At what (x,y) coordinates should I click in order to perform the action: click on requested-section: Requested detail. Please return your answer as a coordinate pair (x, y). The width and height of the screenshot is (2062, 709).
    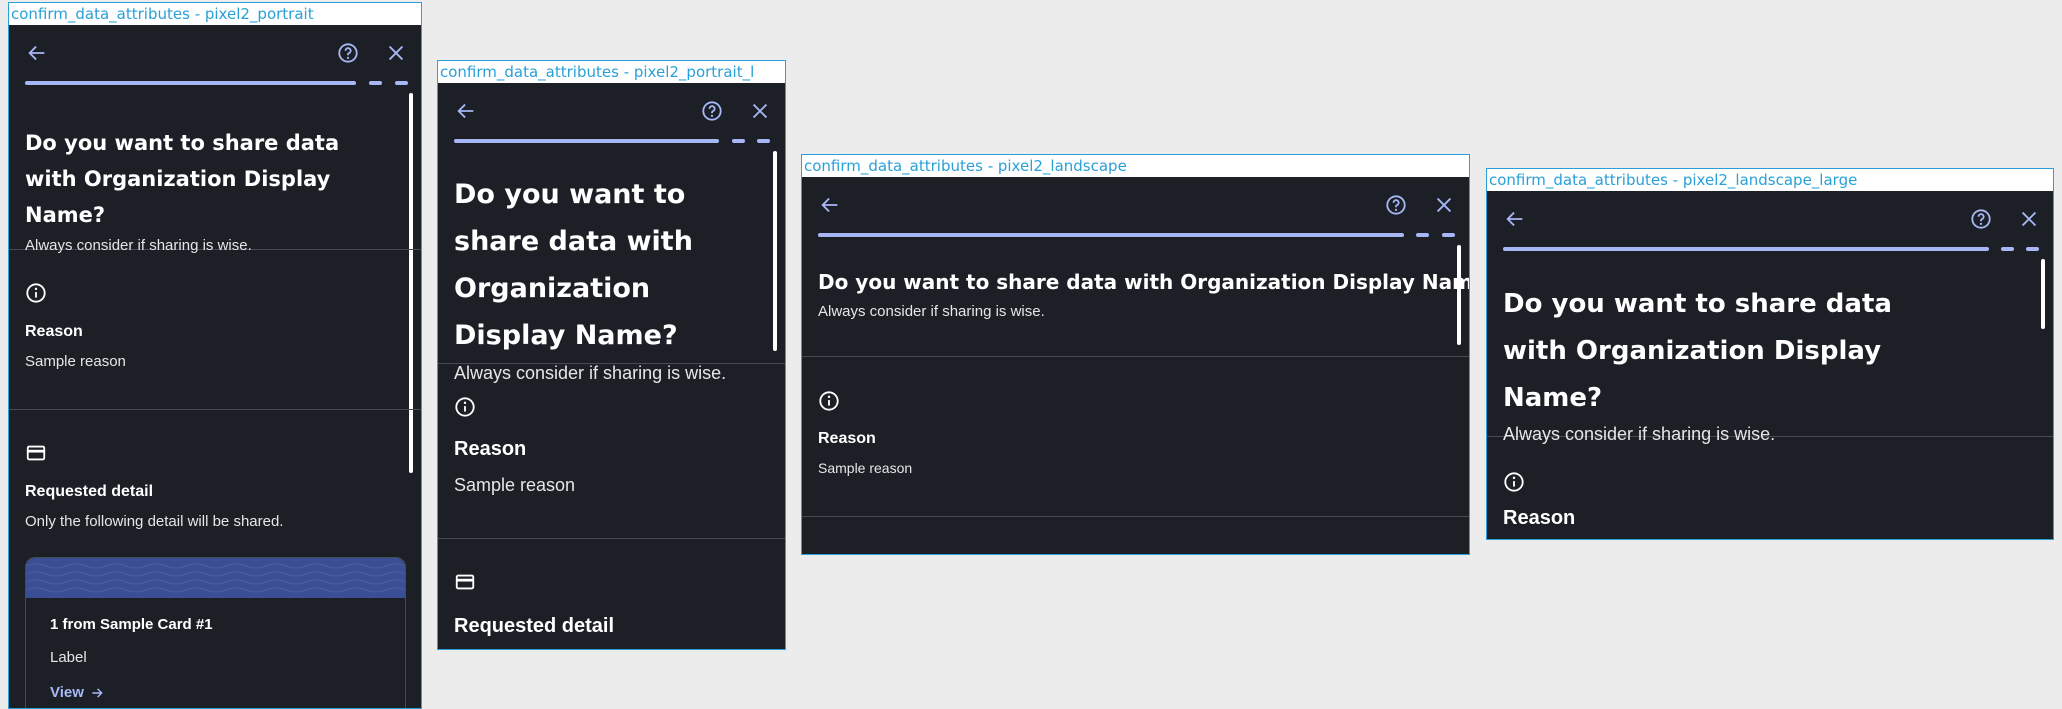
    Looking at the image, I should click on (611, 588).